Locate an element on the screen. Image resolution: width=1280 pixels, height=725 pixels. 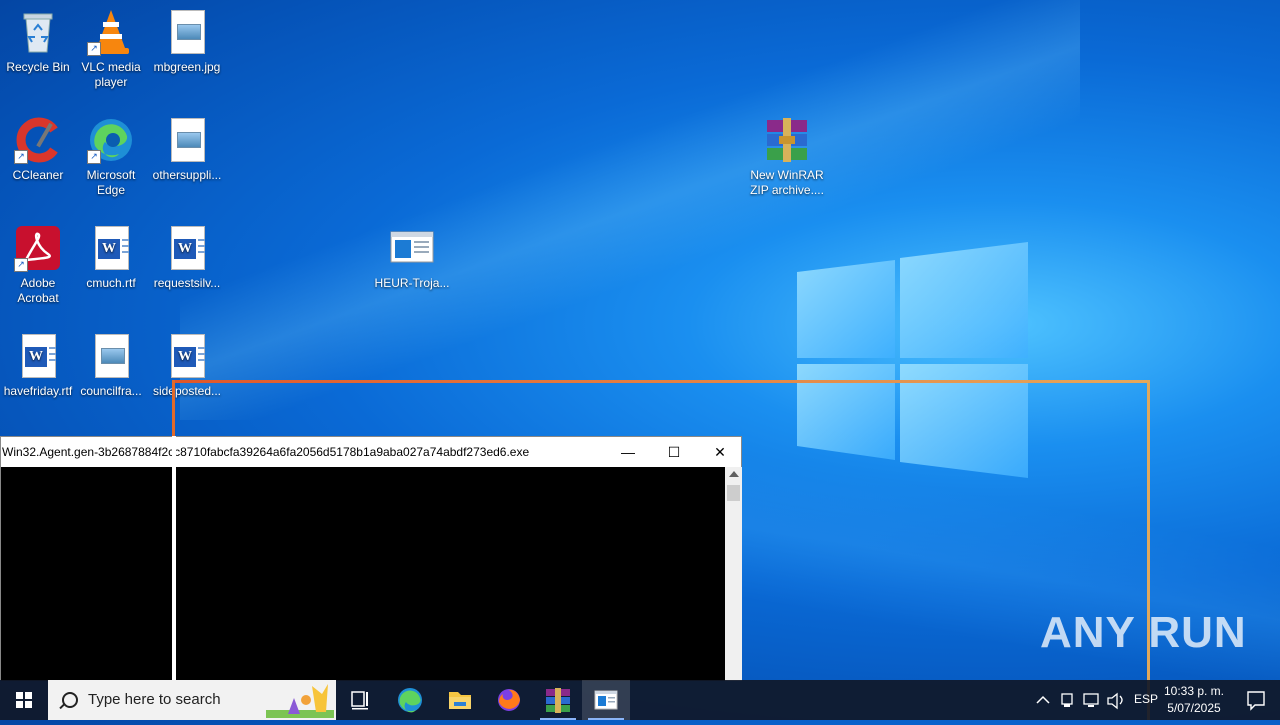
start-button is located at coordinates (24, 700).